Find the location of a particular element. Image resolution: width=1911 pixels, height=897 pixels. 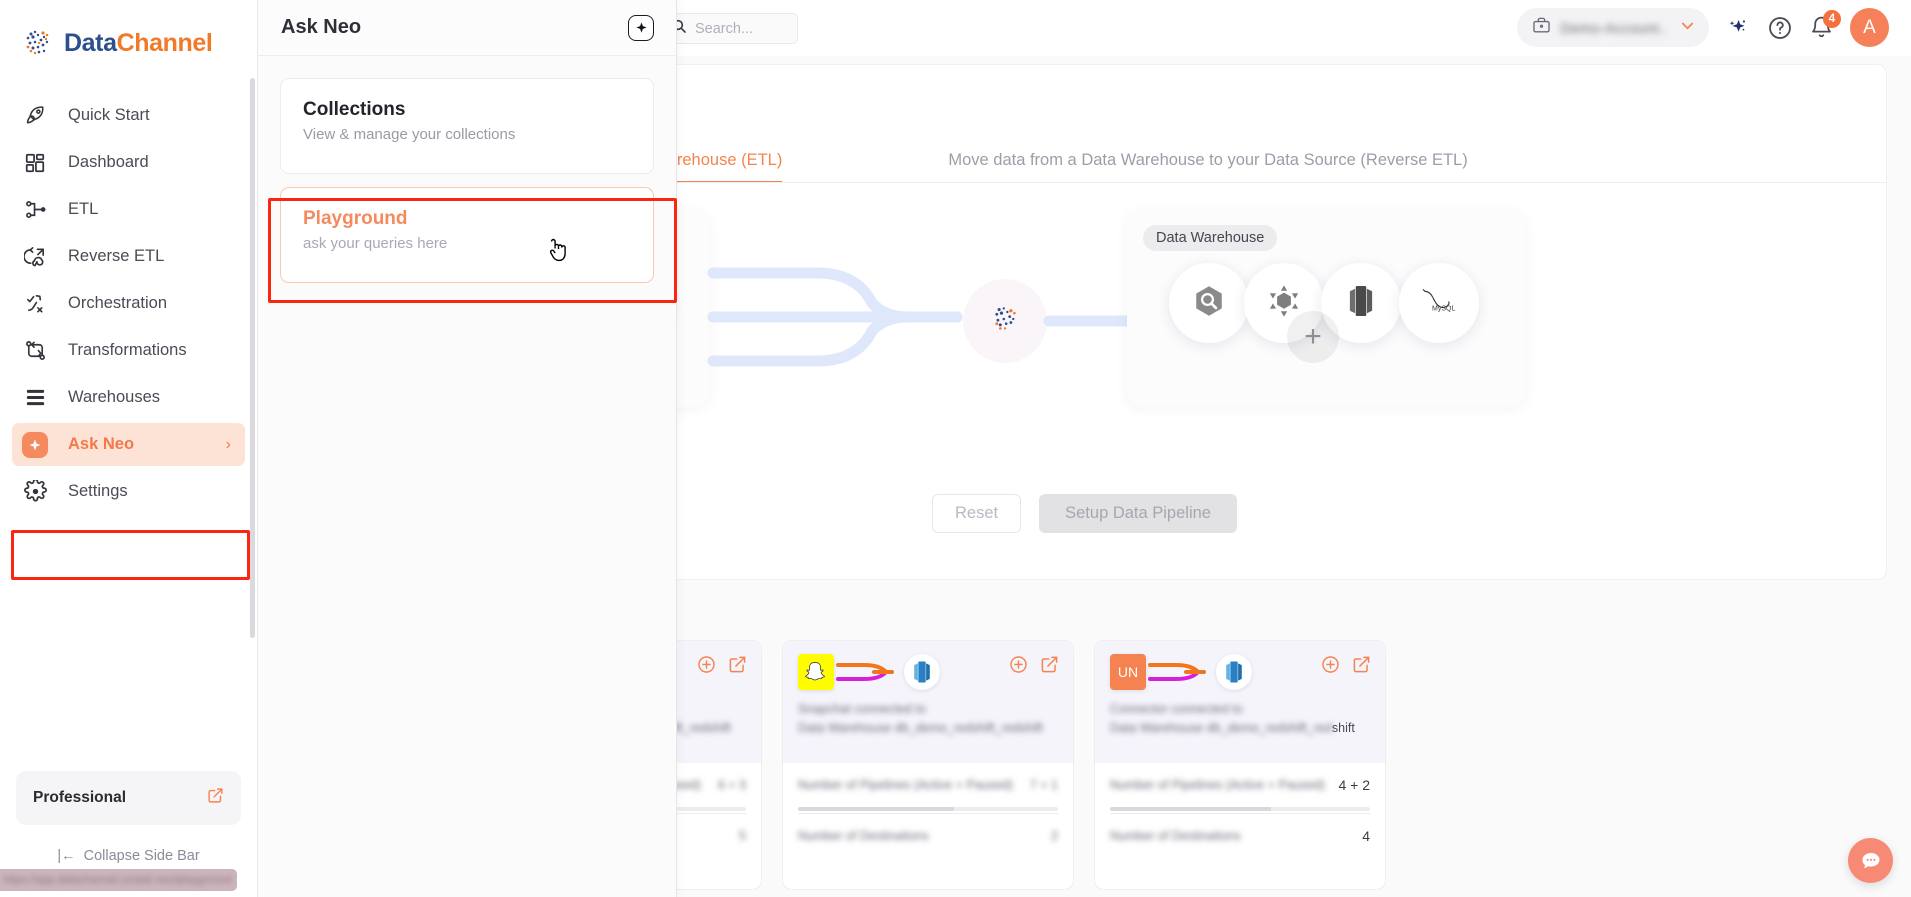

svg-text: MySQL is located at coordinates (1443, 308).